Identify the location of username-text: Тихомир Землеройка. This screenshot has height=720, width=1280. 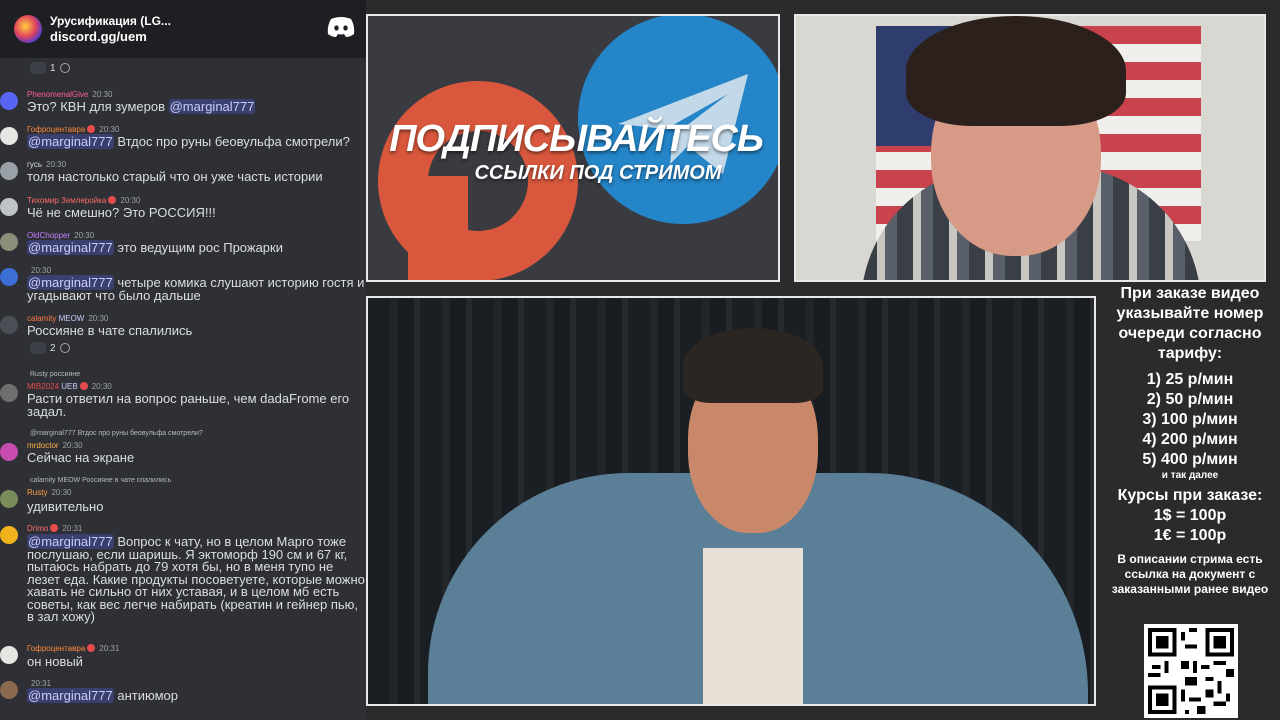
(67, 200).